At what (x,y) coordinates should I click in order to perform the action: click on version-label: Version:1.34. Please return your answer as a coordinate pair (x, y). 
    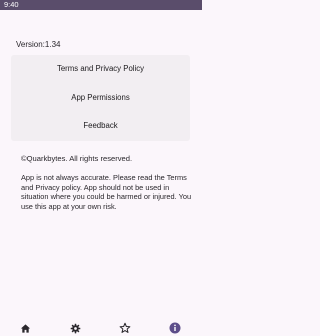
    Looking at the image, I should click on (38, 44).